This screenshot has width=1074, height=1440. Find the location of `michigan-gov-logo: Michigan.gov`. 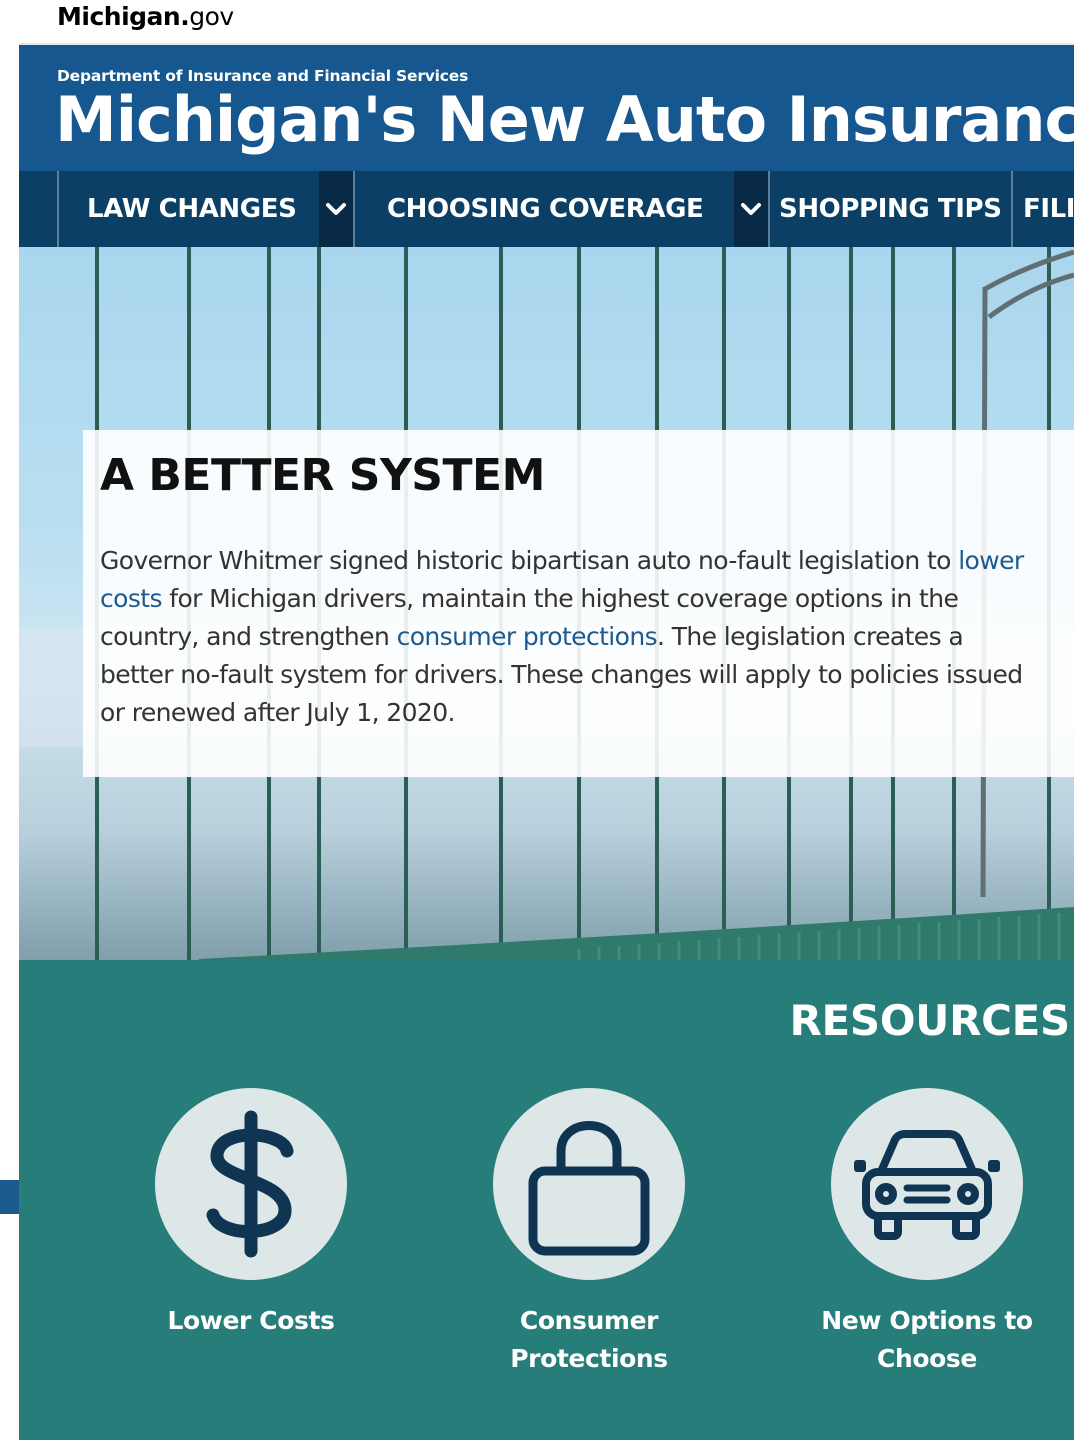

michigan-gov-logo: Michigan.gov is located at coordinates (145, 16).